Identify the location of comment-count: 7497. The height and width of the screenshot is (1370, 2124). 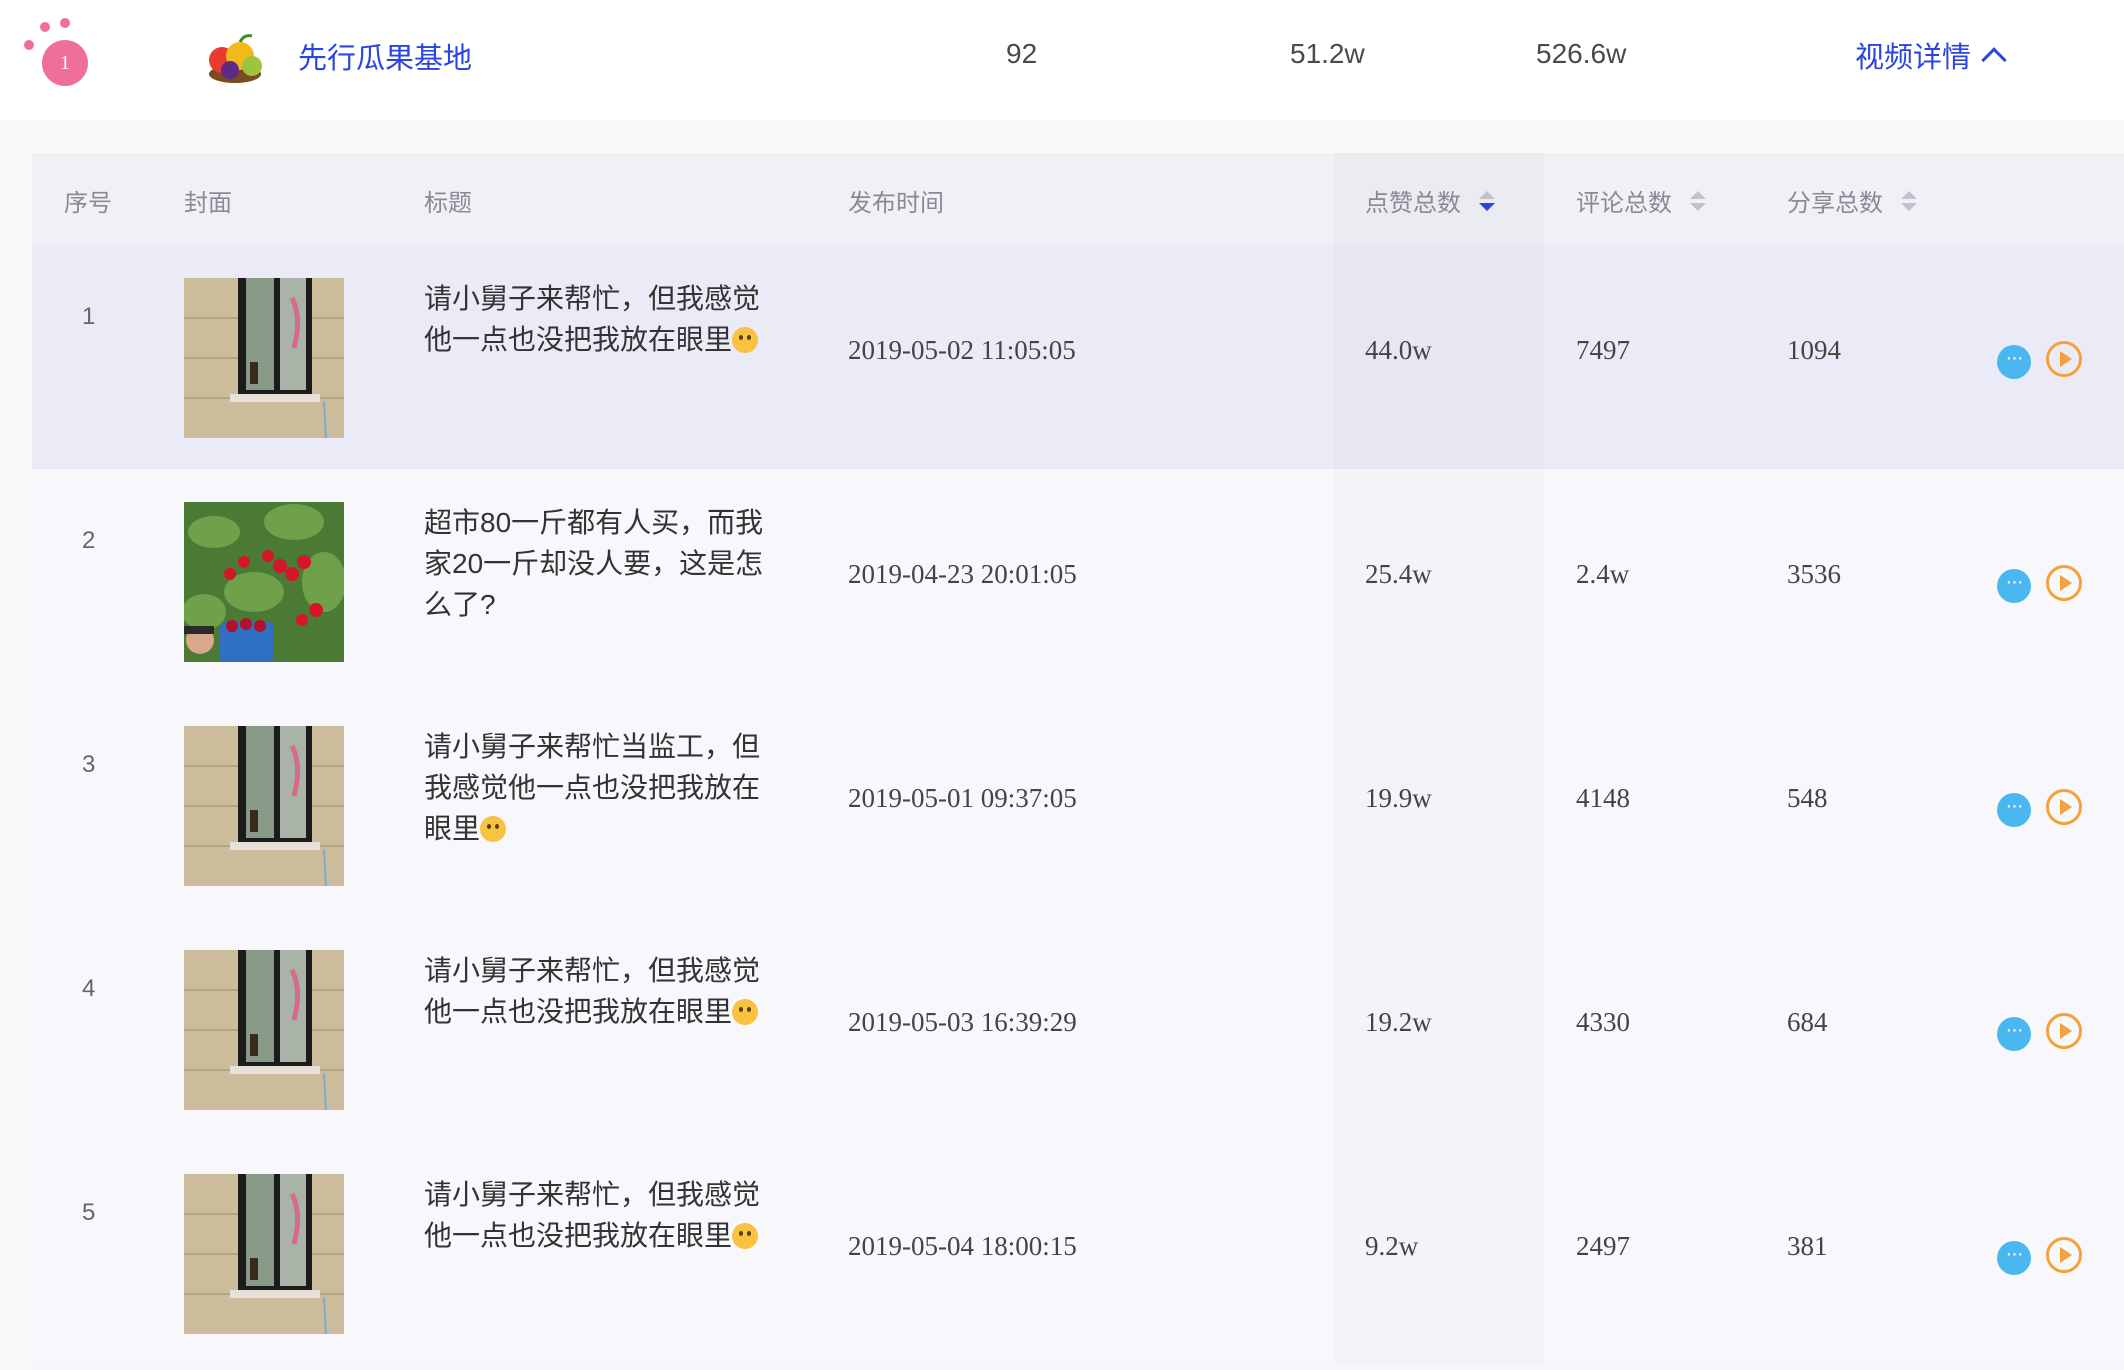
(1603, 350).